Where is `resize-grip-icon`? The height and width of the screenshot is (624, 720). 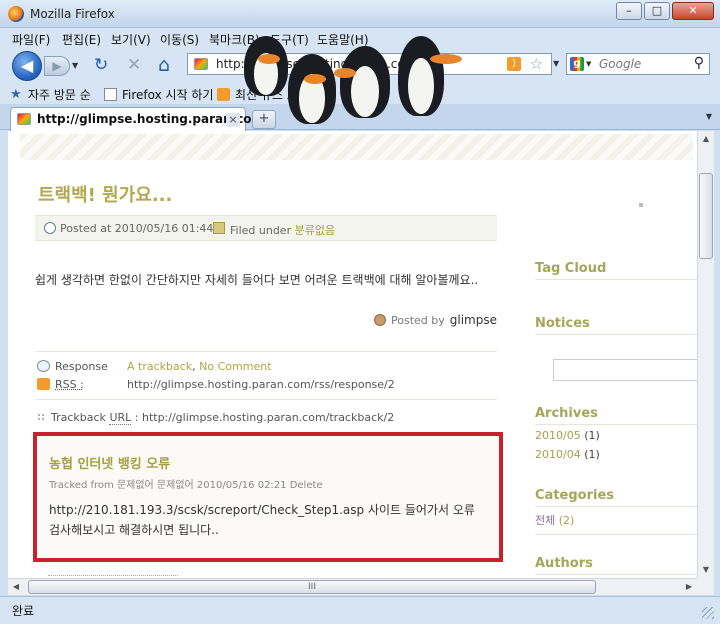
resize-grip-icon is located at coordinates (708, 613).